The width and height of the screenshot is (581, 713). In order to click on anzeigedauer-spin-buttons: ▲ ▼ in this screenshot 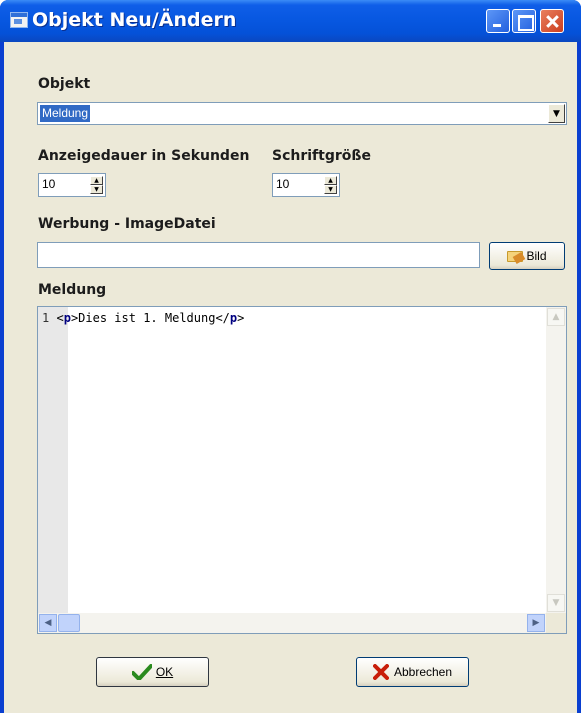, I will do `click(96, 185)`.